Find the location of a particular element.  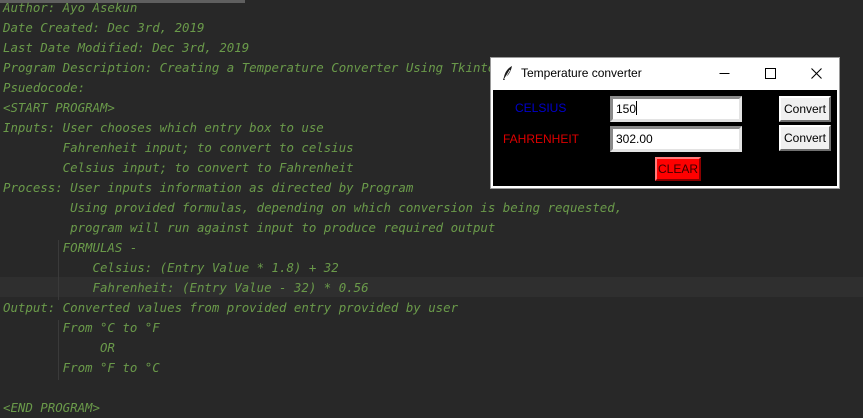

code-line: Author: Ayo Asekun is located at coordinates (70, 7).